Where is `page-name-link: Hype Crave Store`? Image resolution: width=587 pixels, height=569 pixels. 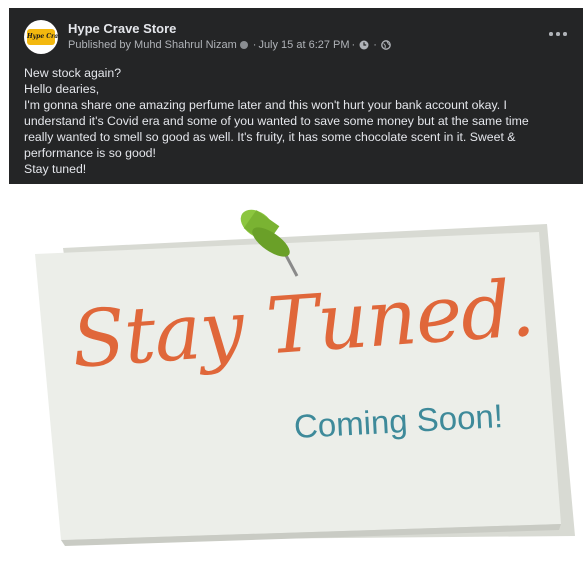 page-name-link: Hype Crave Store is located at coordinates (122, 28).